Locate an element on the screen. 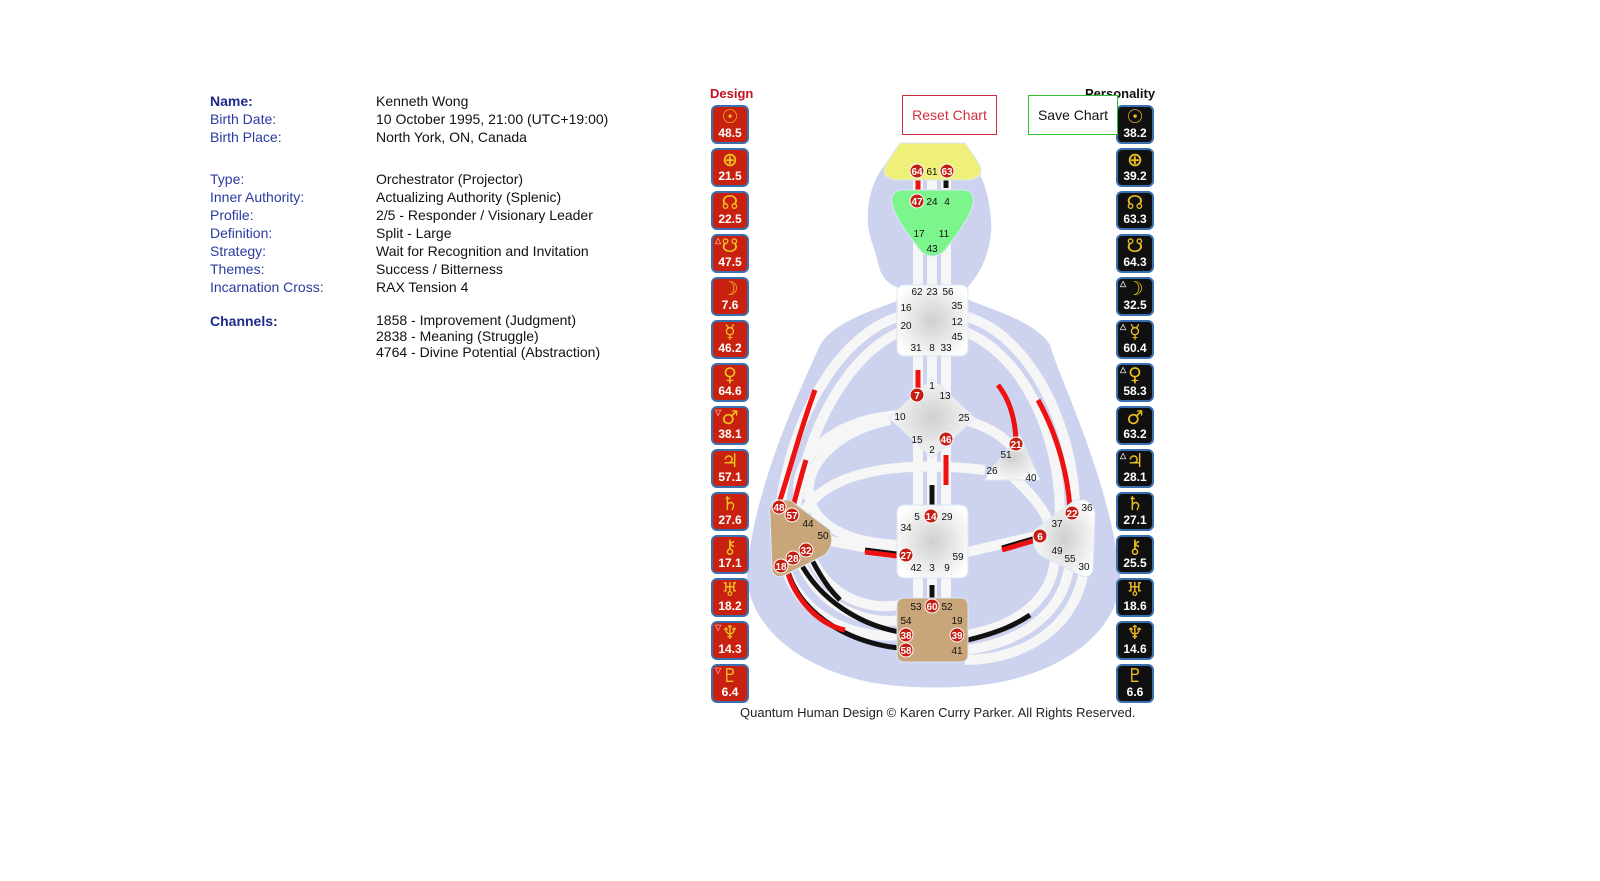 The height and width of the screenshot is (881, 1600). personality-planet-uranus: ♅ 18.6 is located at coordinates (1135, 597).